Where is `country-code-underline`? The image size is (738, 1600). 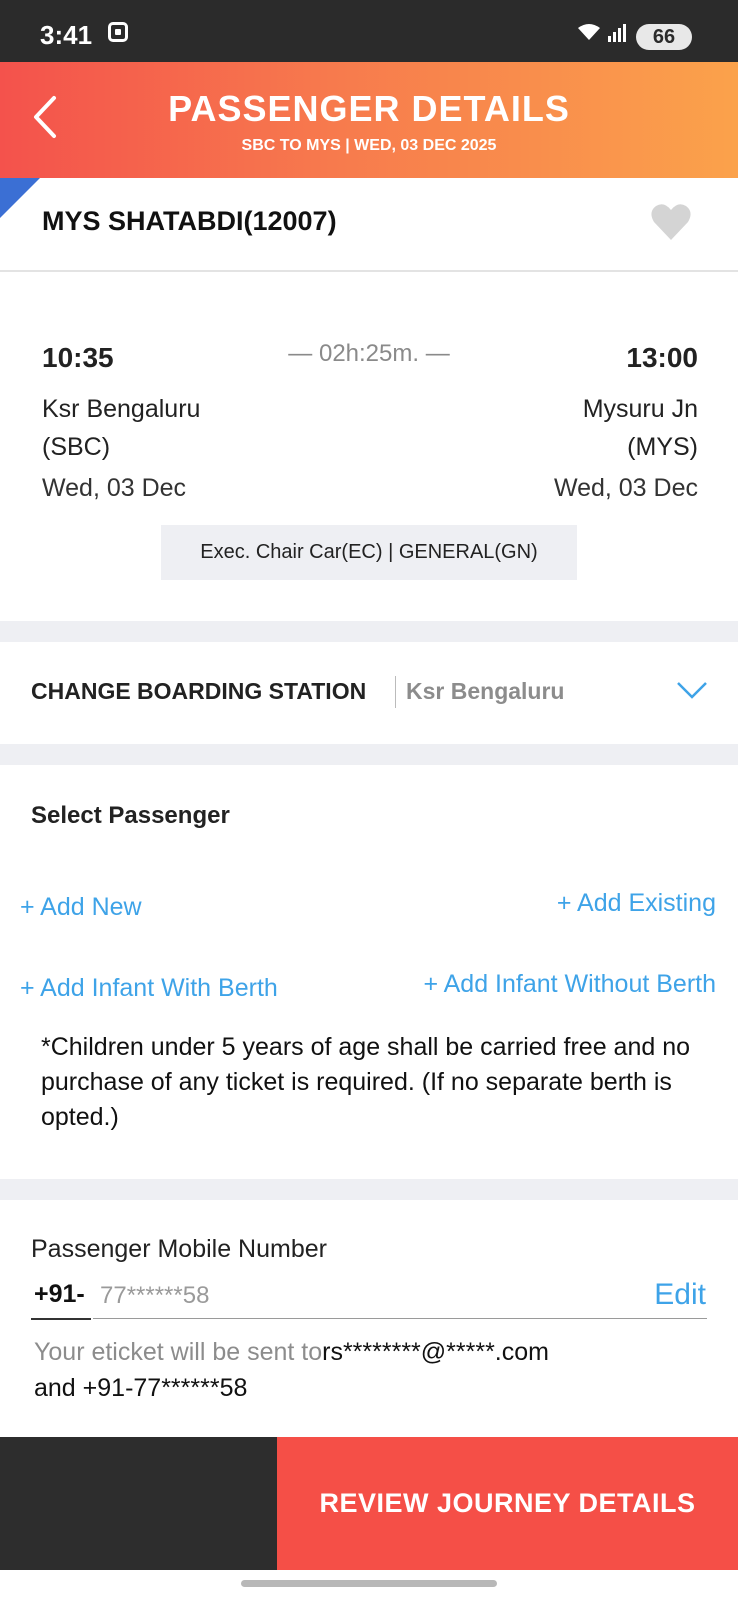
country-code-underline is located at coordinates (61, 1319).